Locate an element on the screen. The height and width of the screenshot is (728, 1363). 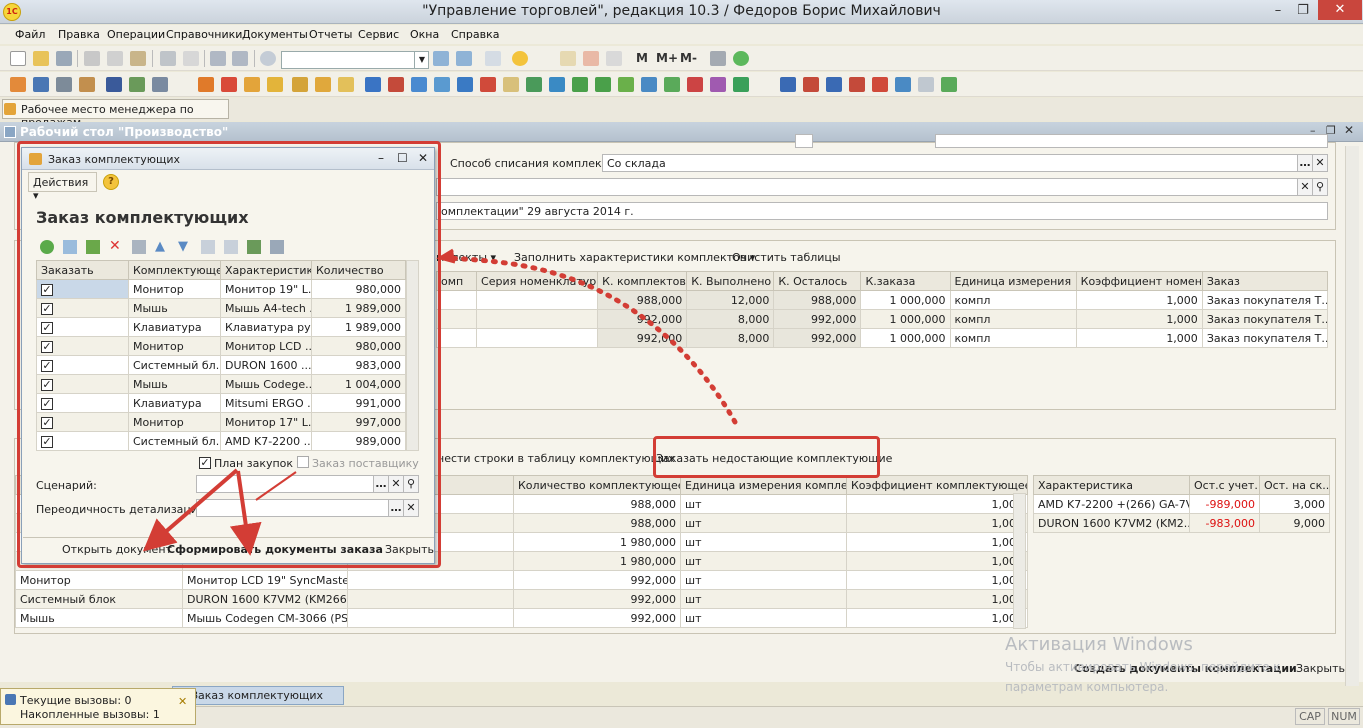
server-calls-icon is located at coordinates (10, 699).